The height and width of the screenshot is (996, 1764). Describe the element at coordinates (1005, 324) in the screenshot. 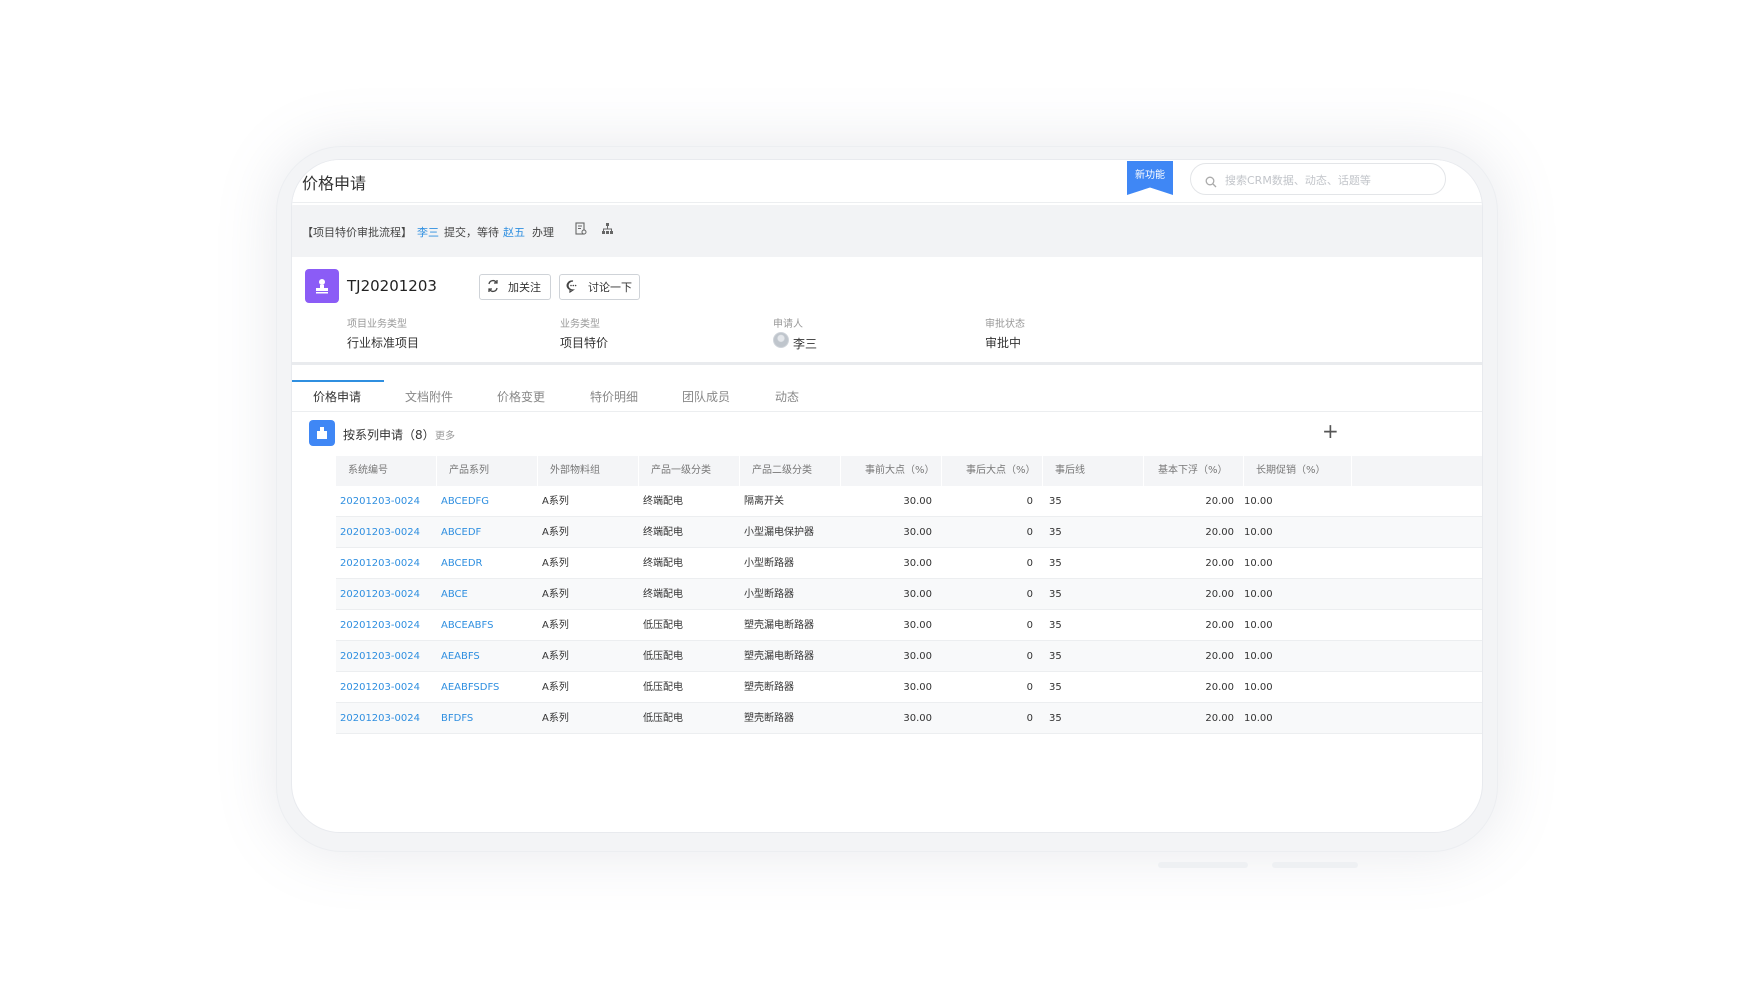

I see `field-label-approval-status: 审批状态` at that location.